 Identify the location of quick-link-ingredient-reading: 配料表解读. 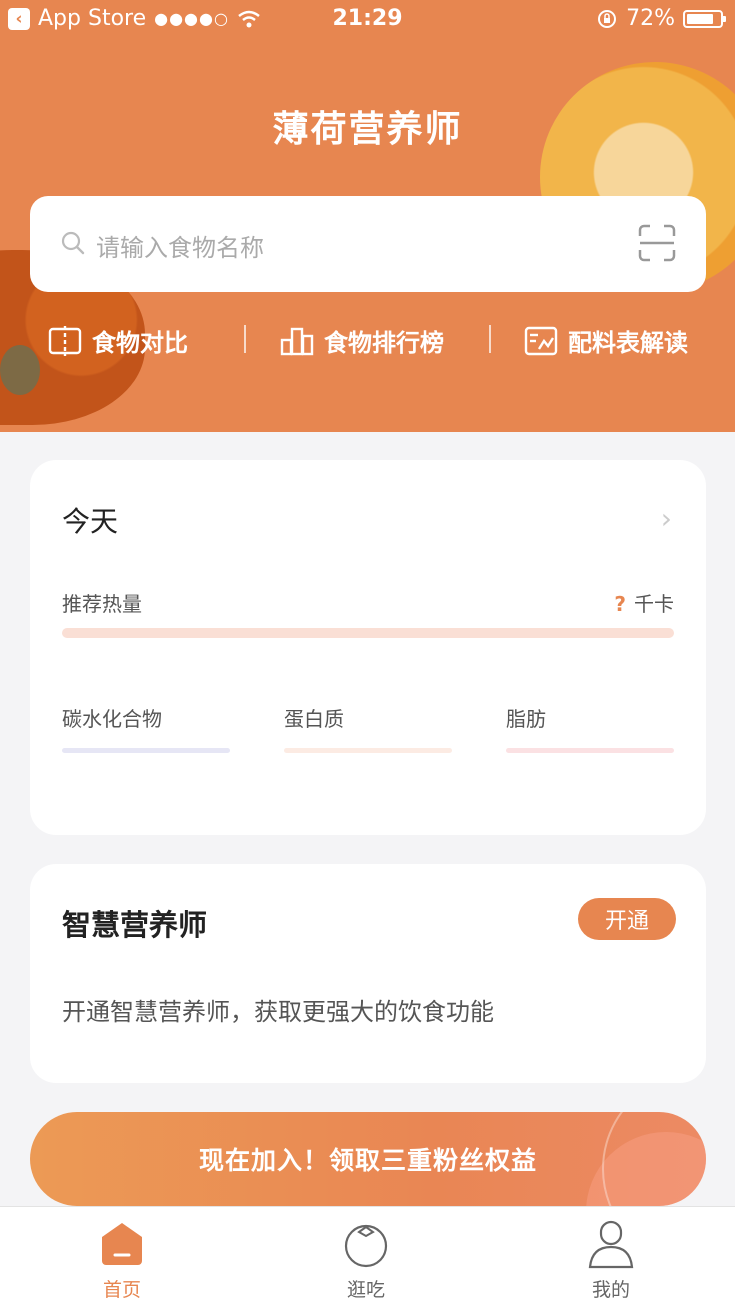
(606, 340).